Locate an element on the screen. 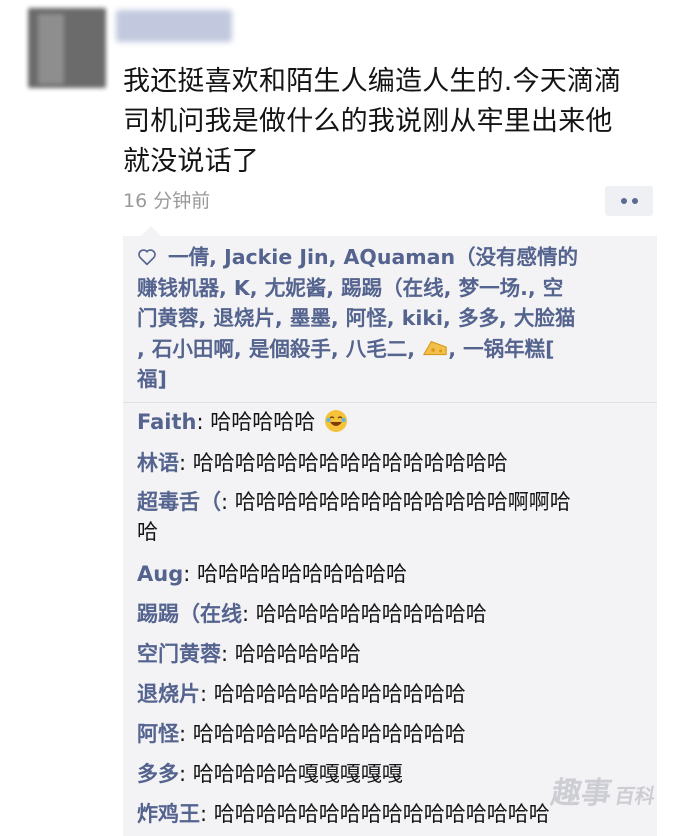 Image resolution: width=690 pixels, height=836 pixels. comment-text: 哈哈哈哈哈哈哈哈哈哈哈哈哈哈哈哈 is located at coordinates (381, 814).